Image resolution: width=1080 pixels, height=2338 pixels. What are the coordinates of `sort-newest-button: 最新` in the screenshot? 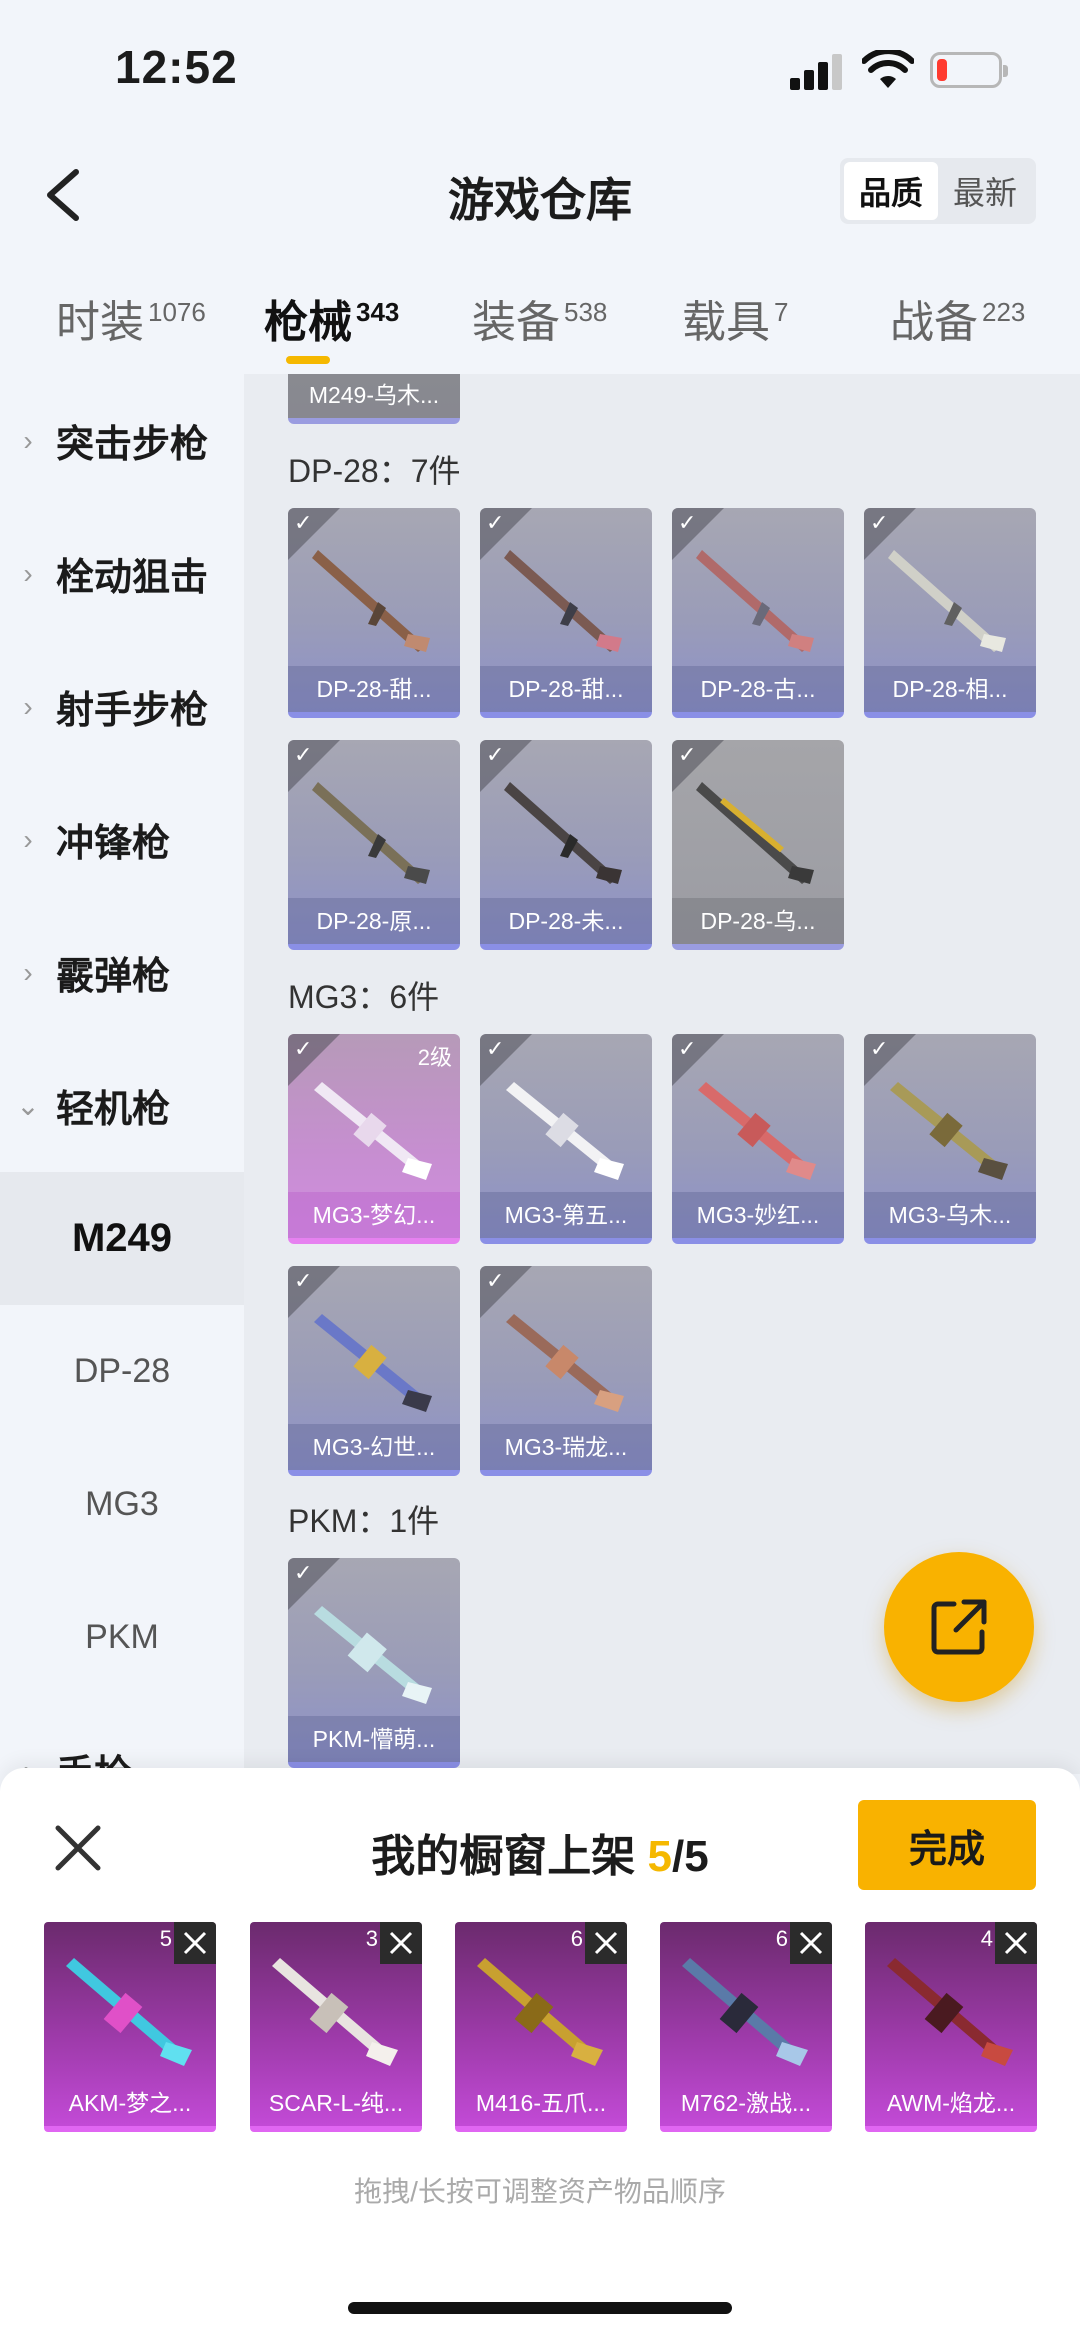 It's located at (985, 191).